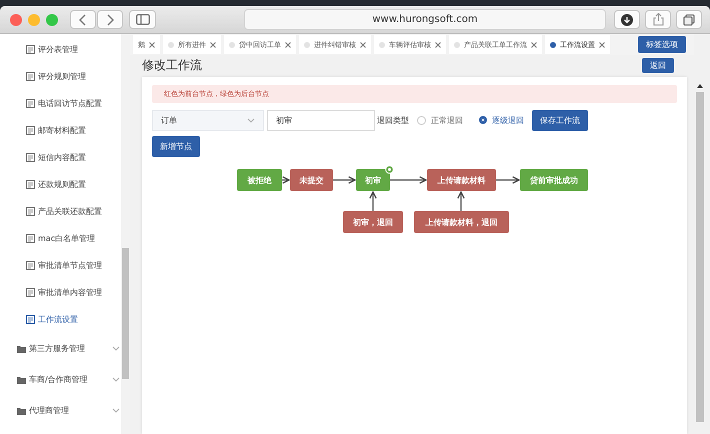  I want to click on tabs-overview-button, so click(689, 19).